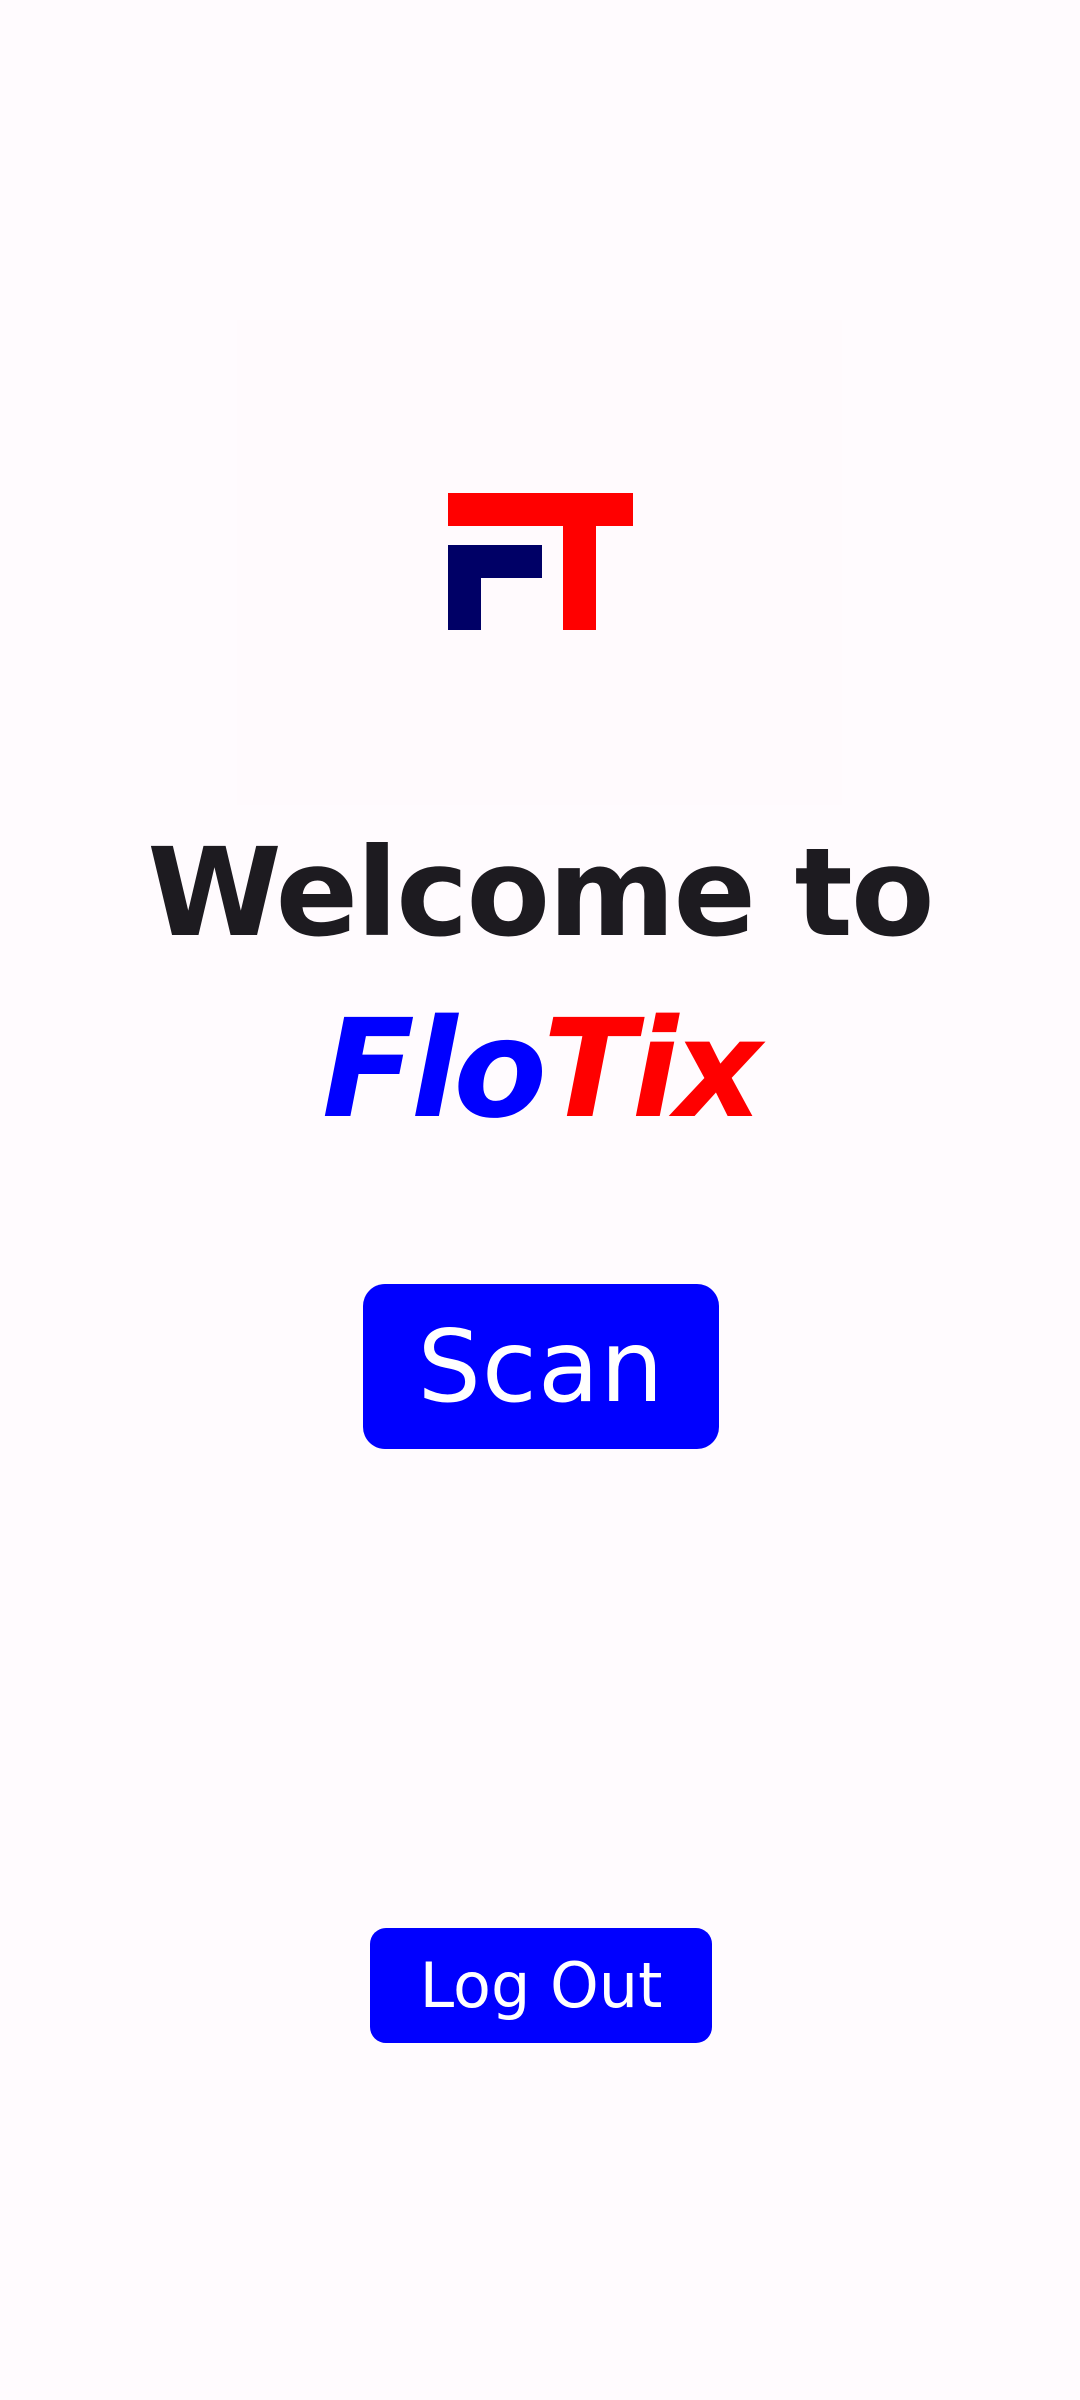 Image resolution: width=1080 pixels, height=2400 pixels. I want to click on logout-button: Log Out, so click(541, 1985).